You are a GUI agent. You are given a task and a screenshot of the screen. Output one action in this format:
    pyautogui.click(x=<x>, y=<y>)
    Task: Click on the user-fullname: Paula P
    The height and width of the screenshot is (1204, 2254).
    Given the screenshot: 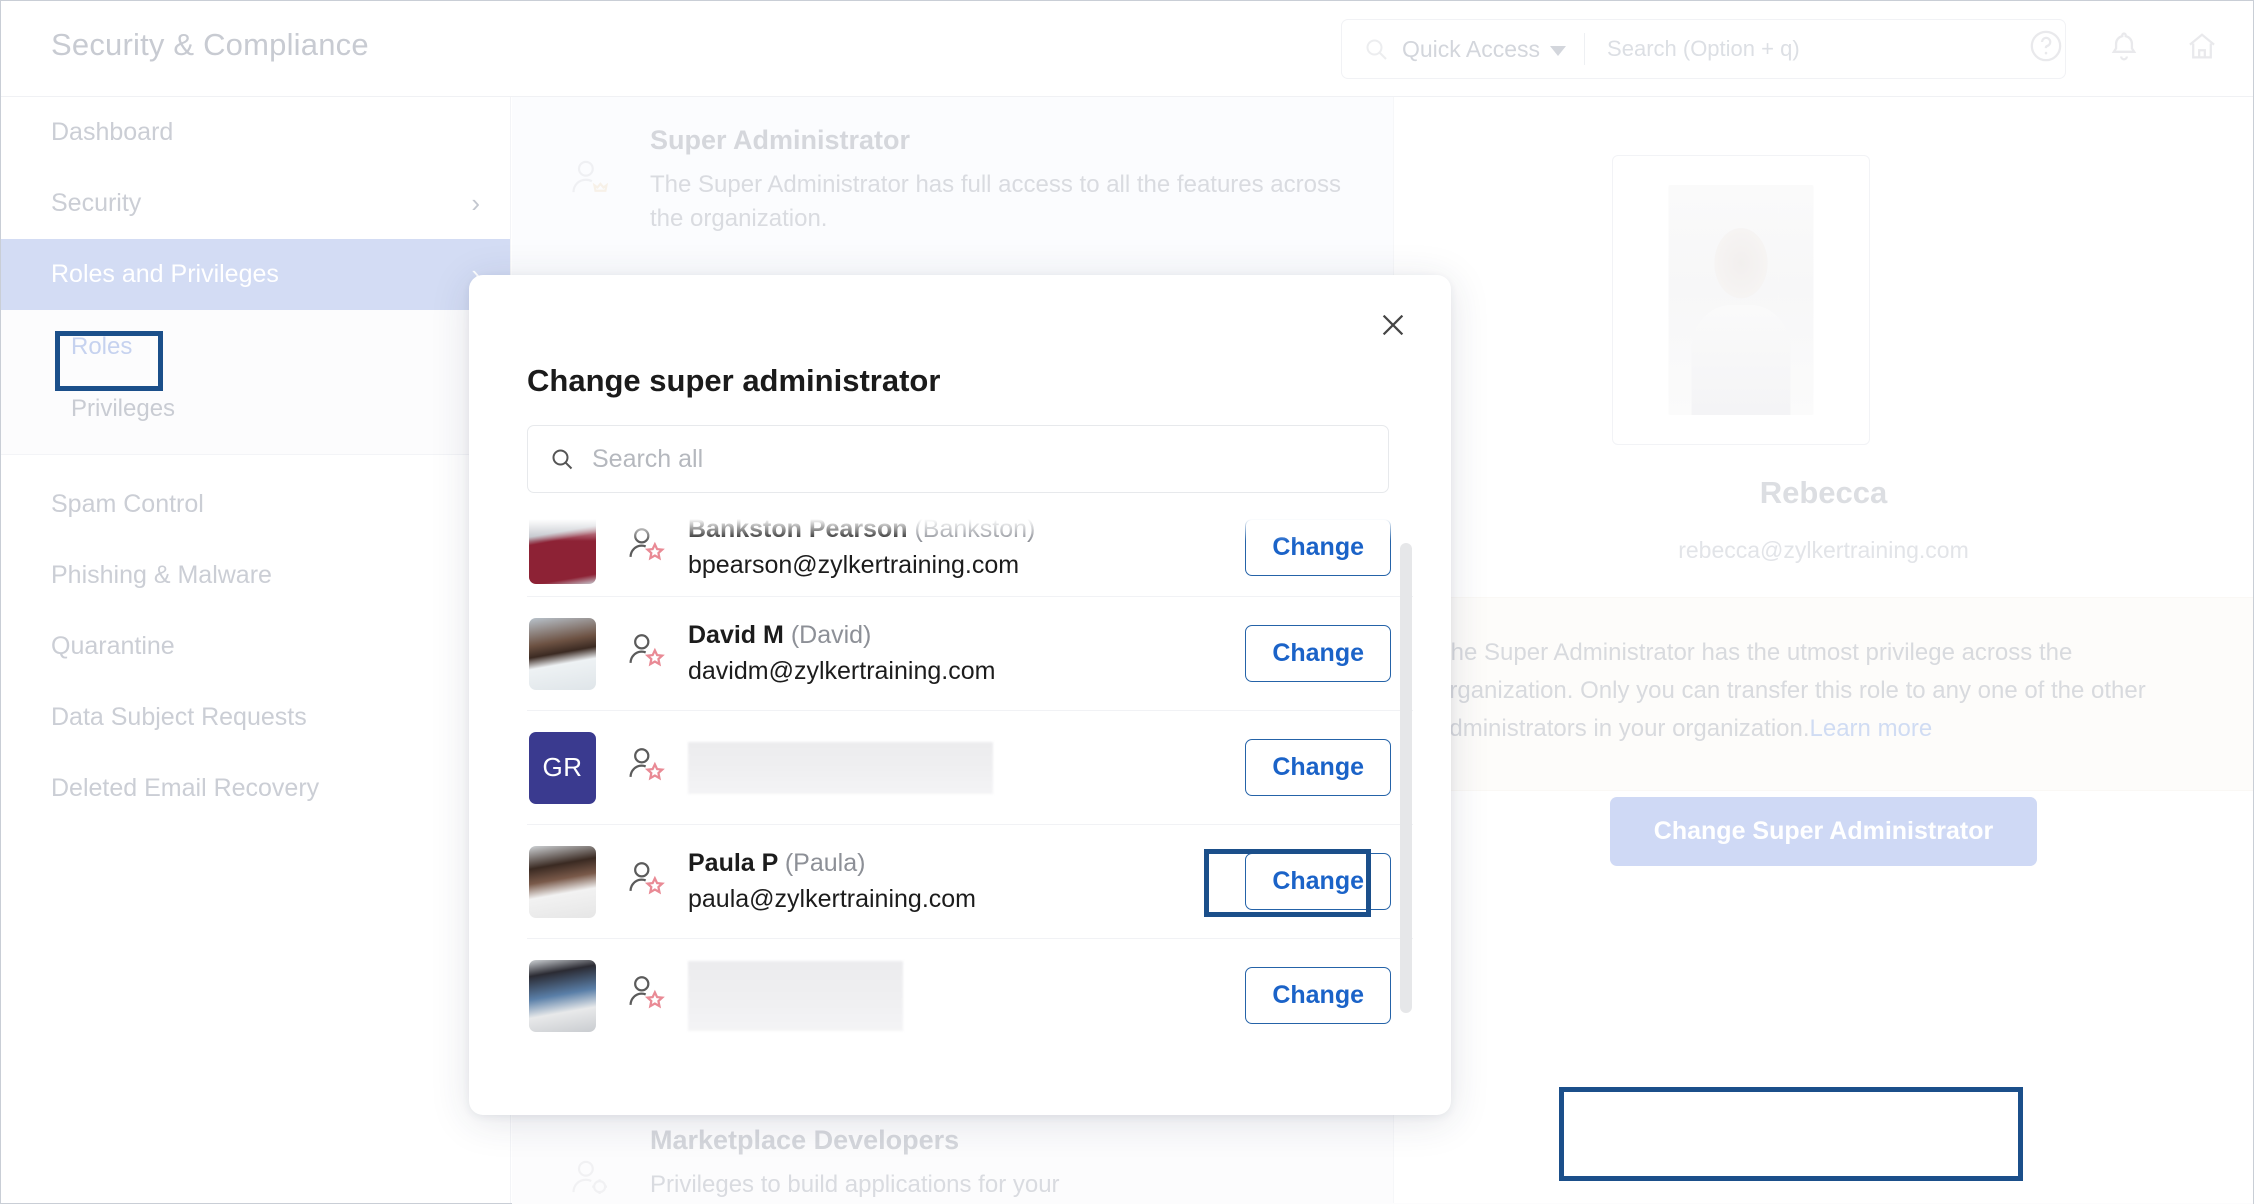 What is the action you would take?
    pyautogui.click(x=733, y=863)
    